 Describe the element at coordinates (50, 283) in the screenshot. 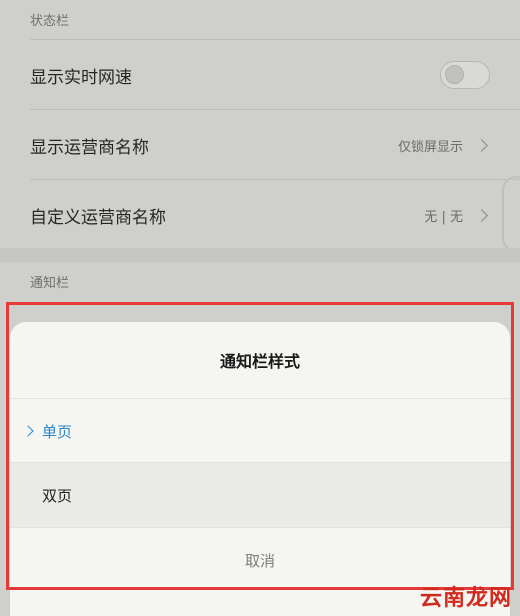

I see `section-header-notification-bar: 通知栏` at that location.